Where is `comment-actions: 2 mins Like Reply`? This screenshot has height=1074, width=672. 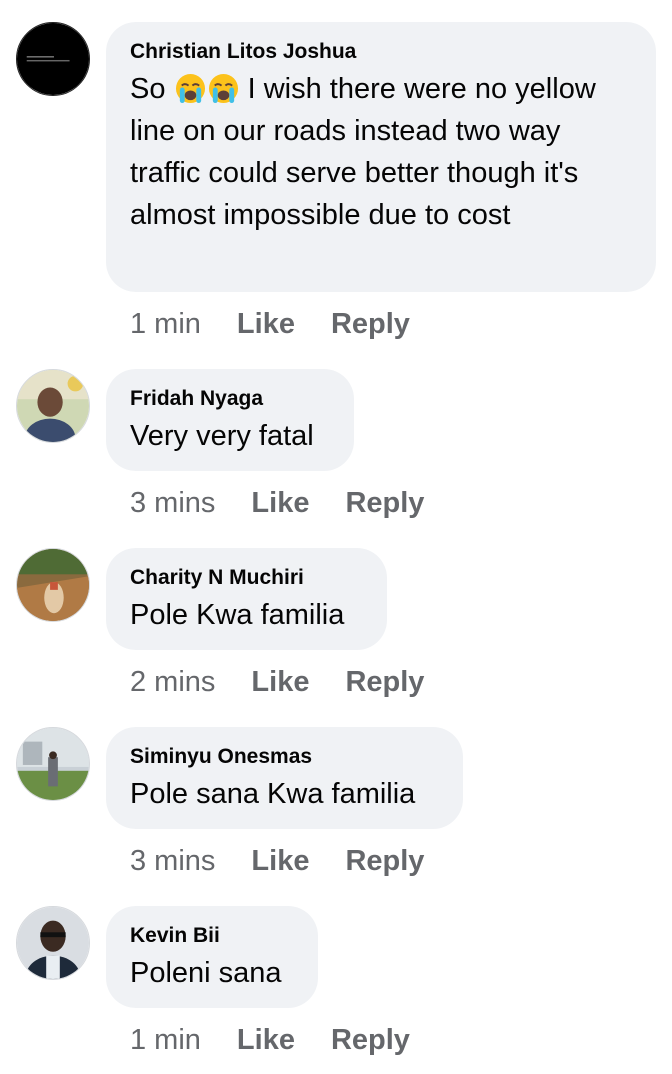
comment-actions: 2 mins Like Reply is located at coordinates (277, 682).